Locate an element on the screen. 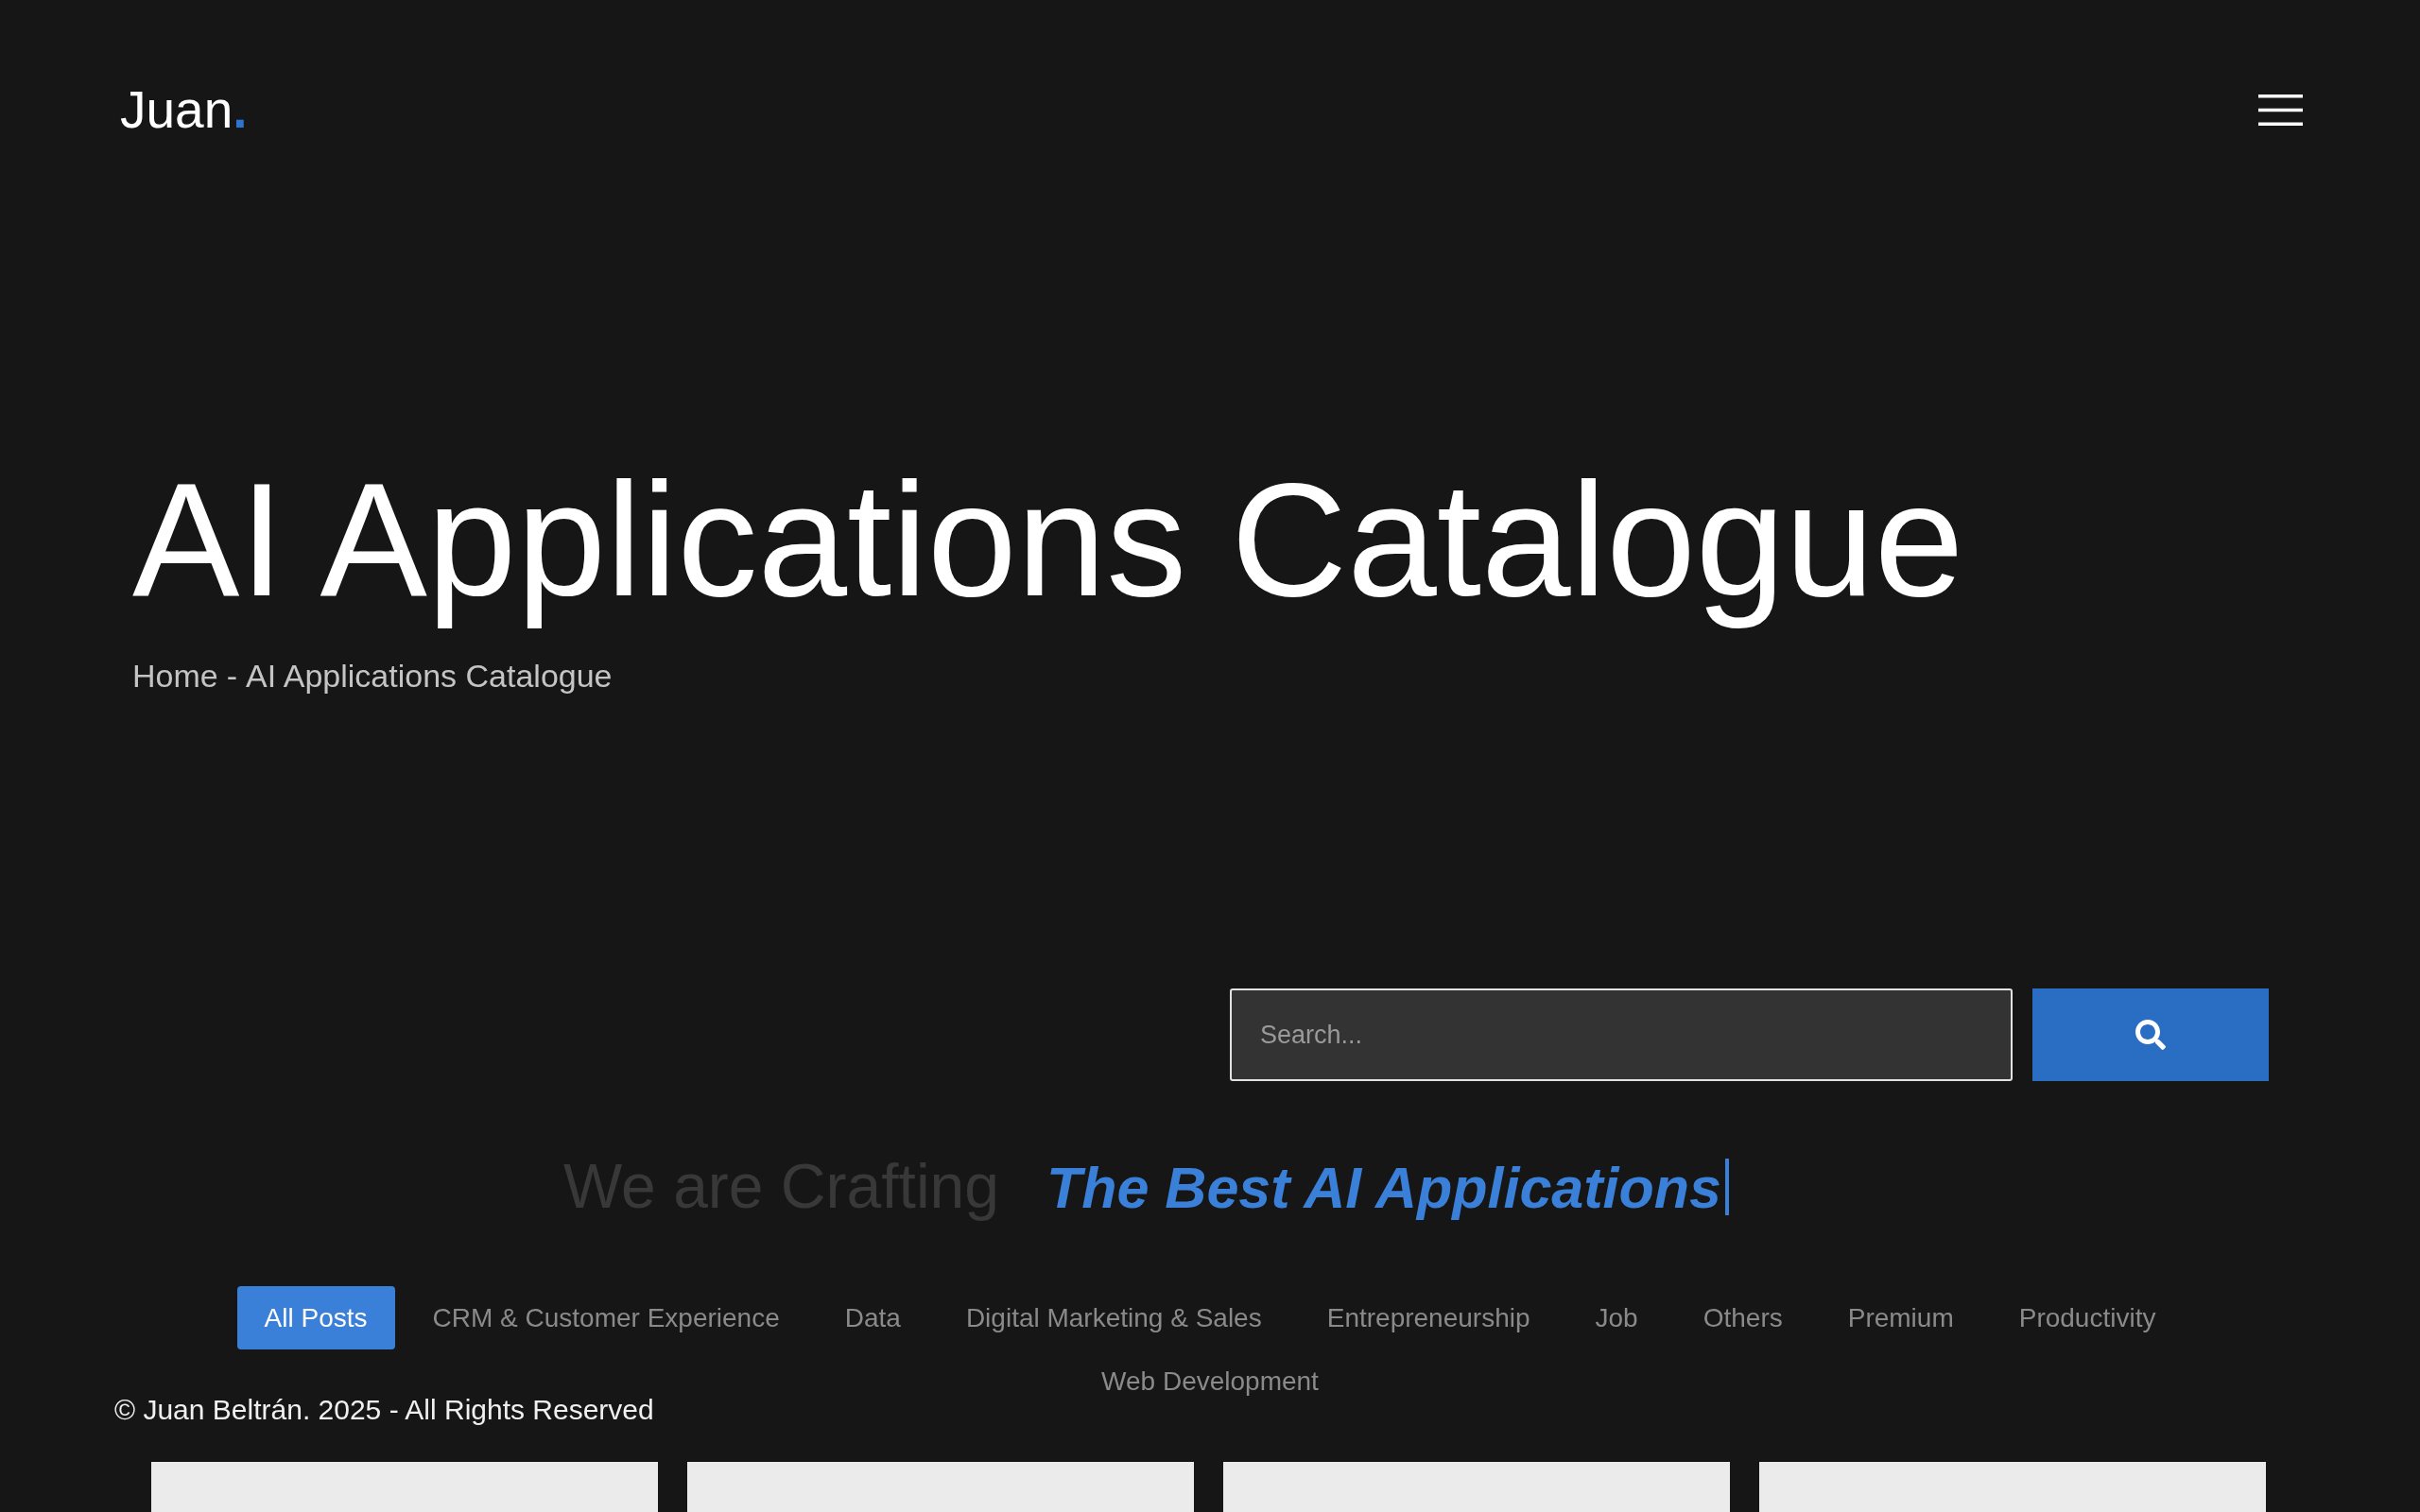 The width and height of the screenshot is (2420, 1512). search-icon is located at coordinates (2150, 1035).